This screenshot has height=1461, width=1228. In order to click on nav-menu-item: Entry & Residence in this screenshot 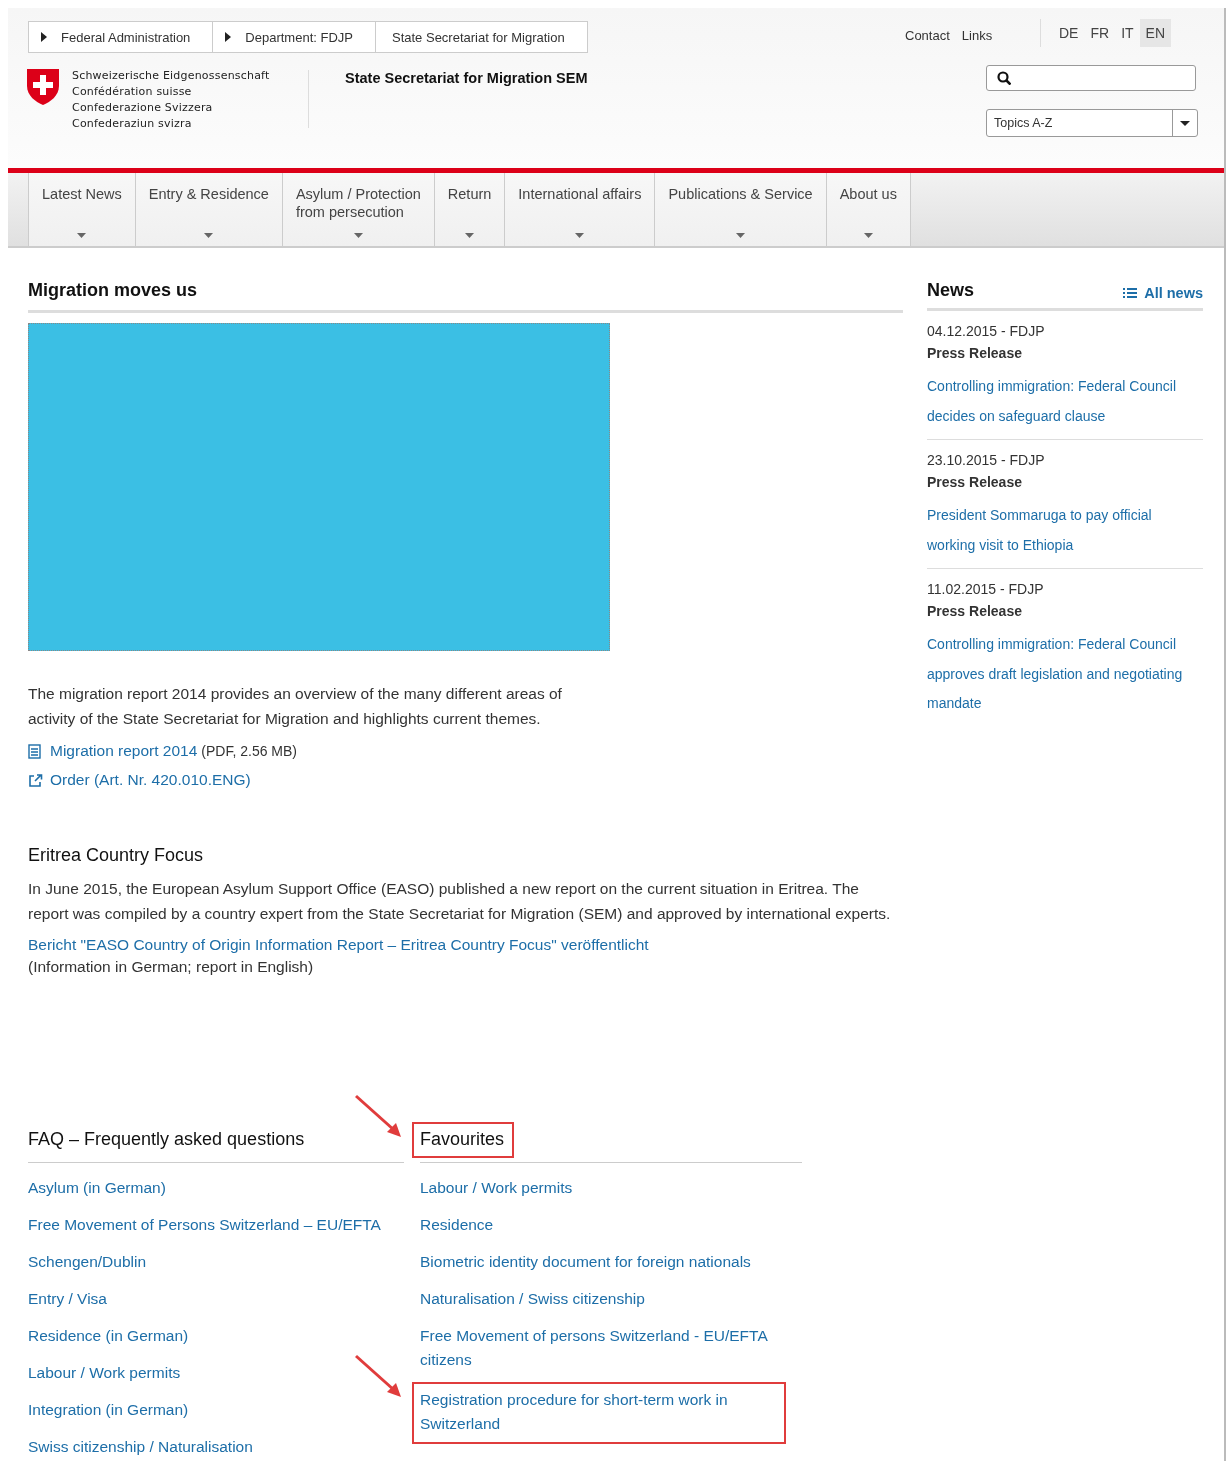, I will do `click(208, 209)`.